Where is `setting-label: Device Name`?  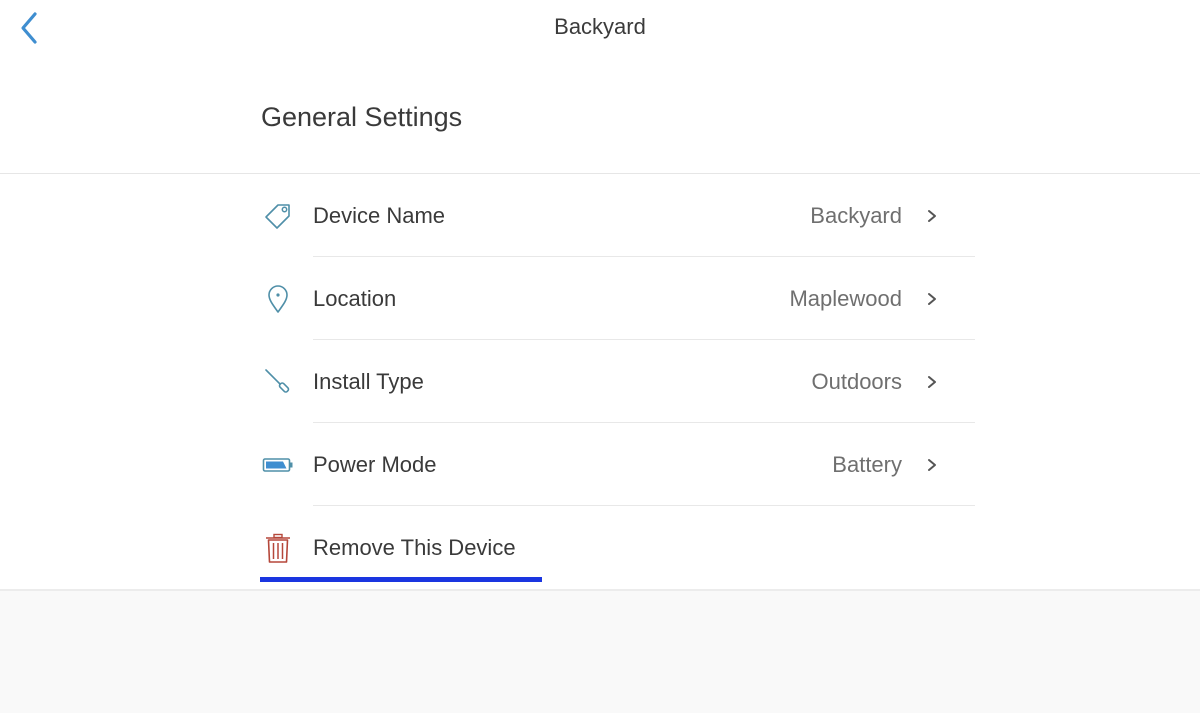 setting-label: Device Name is located at coordinates (379, 215).